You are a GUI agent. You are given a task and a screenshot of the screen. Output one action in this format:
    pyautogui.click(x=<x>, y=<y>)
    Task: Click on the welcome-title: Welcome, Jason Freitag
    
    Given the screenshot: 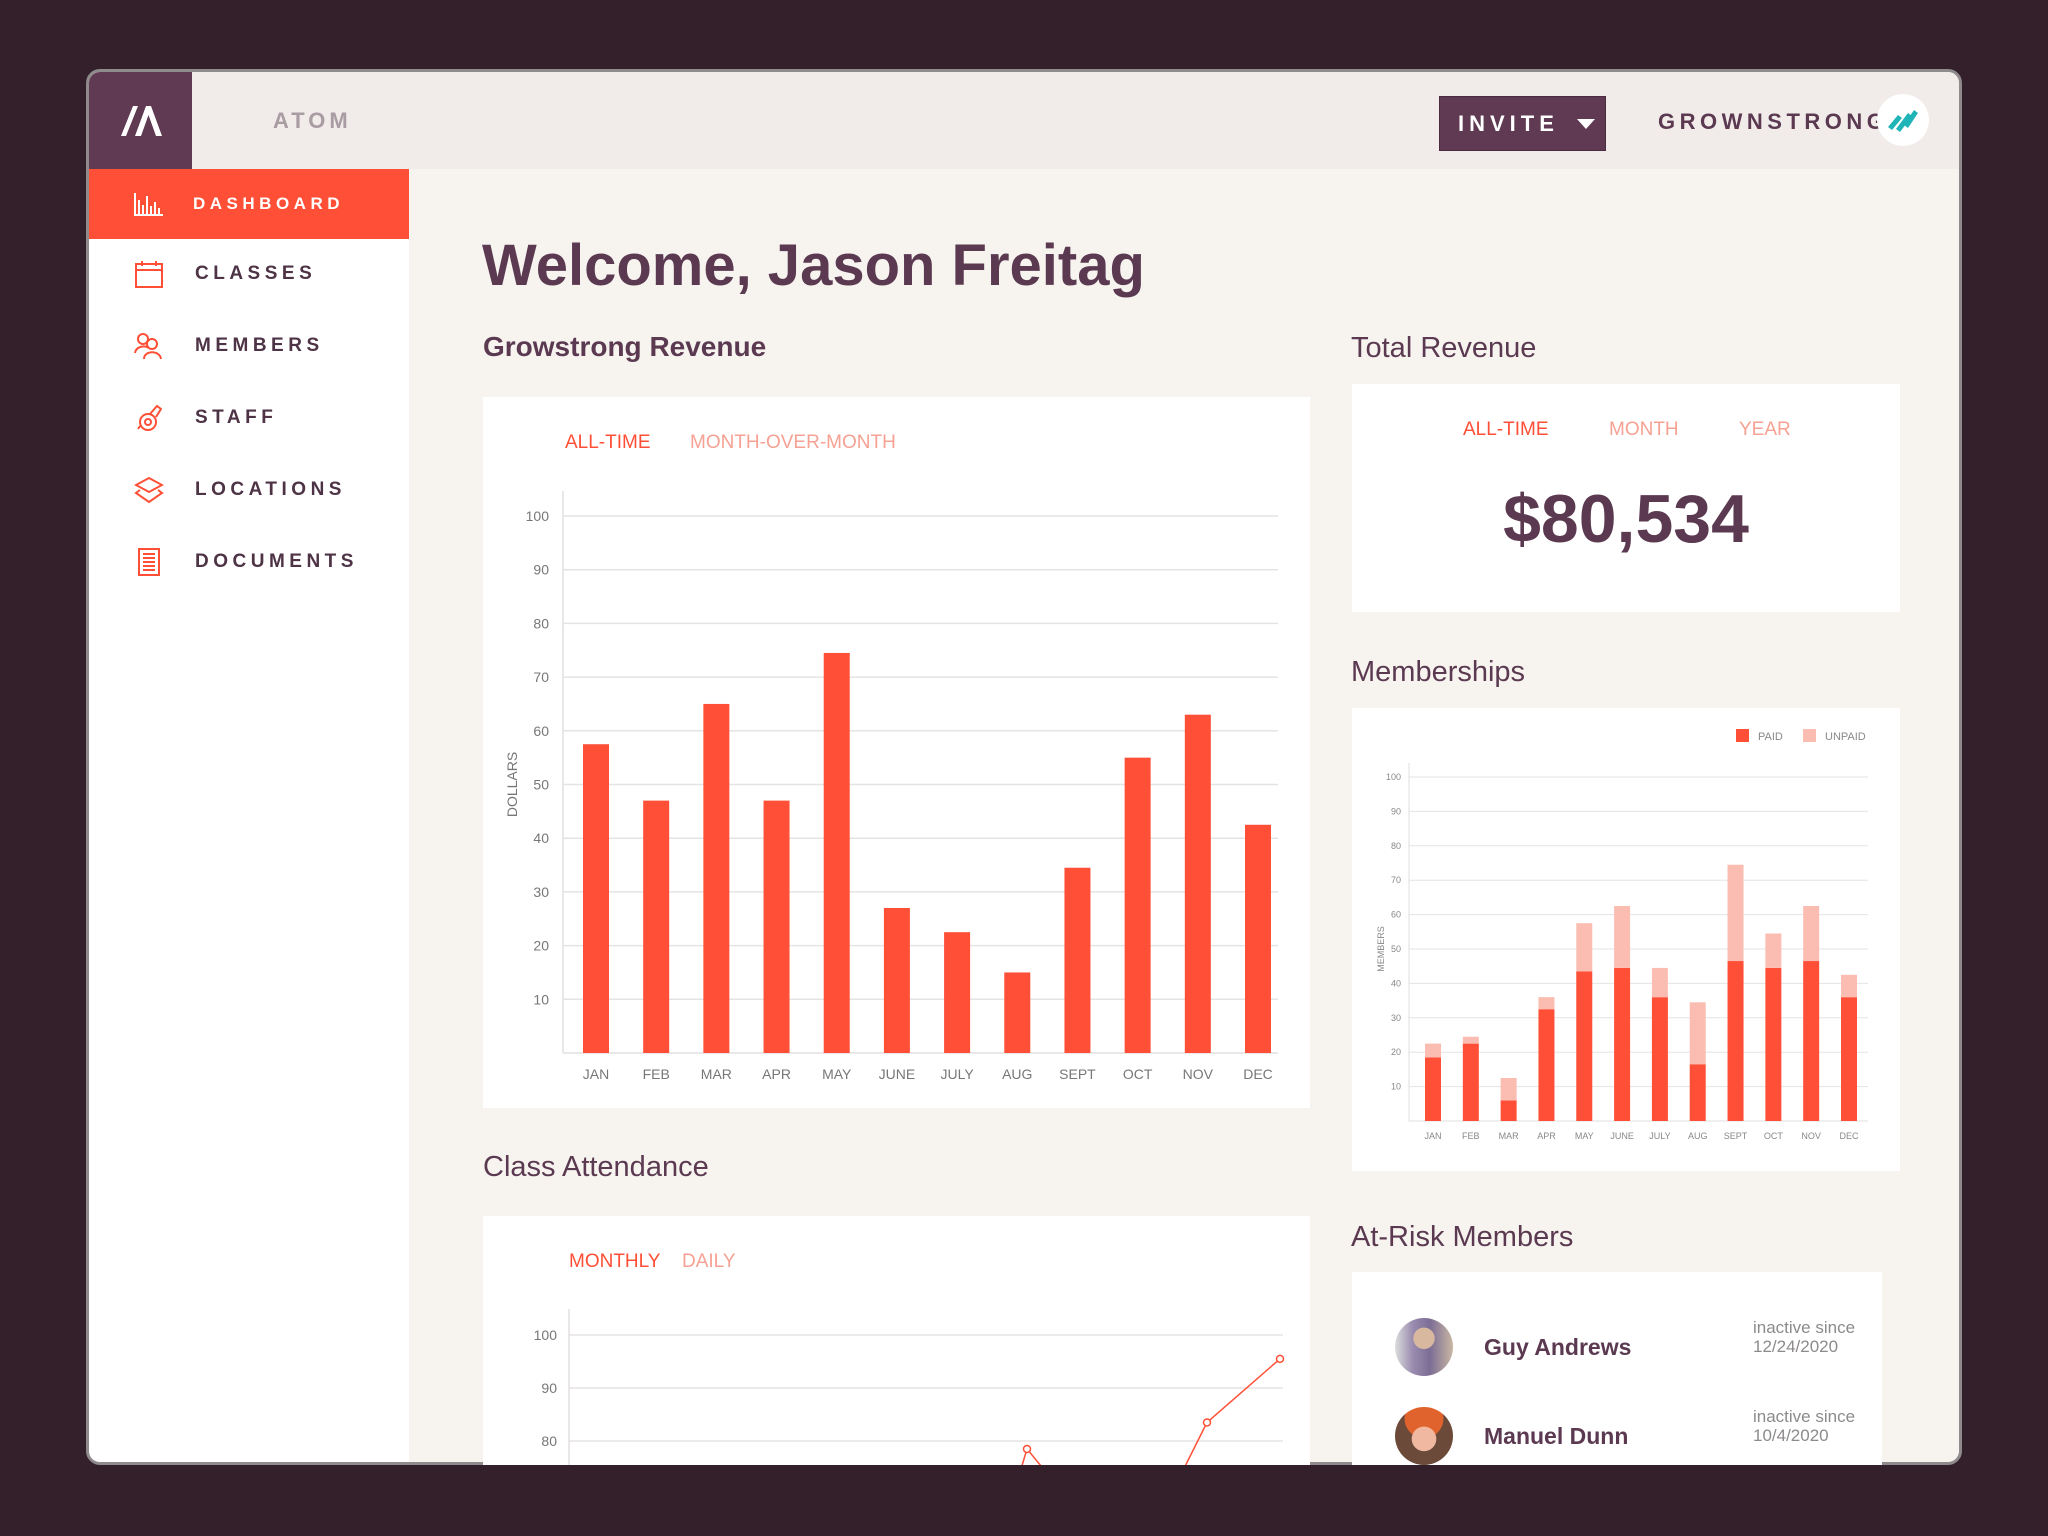 What is the action you would take?
    pyautogui.click(x=813, y=265)
    